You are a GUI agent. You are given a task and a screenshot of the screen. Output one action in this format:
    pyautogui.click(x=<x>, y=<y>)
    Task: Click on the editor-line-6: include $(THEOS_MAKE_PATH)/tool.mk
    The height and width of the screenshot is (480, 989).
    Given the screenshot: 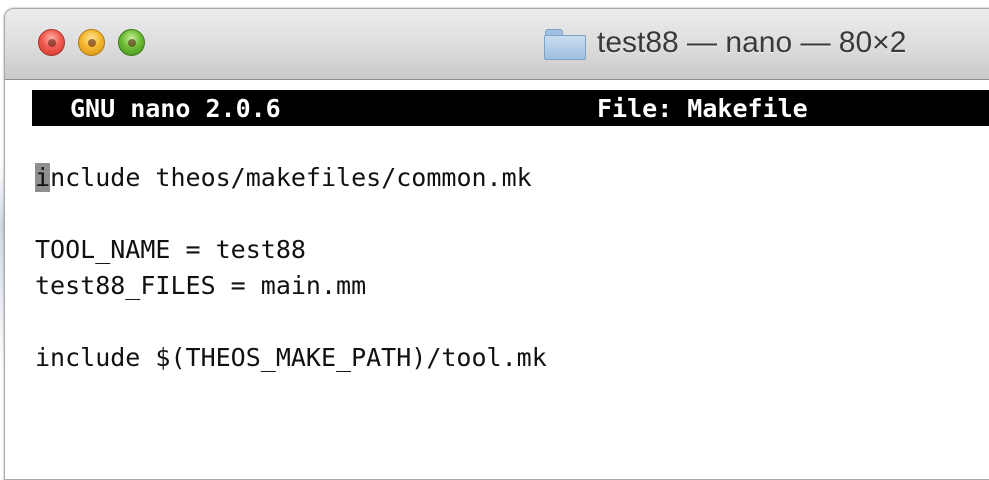 What is the action you would take?
    pyautogui.click(x=291, y=358)
    